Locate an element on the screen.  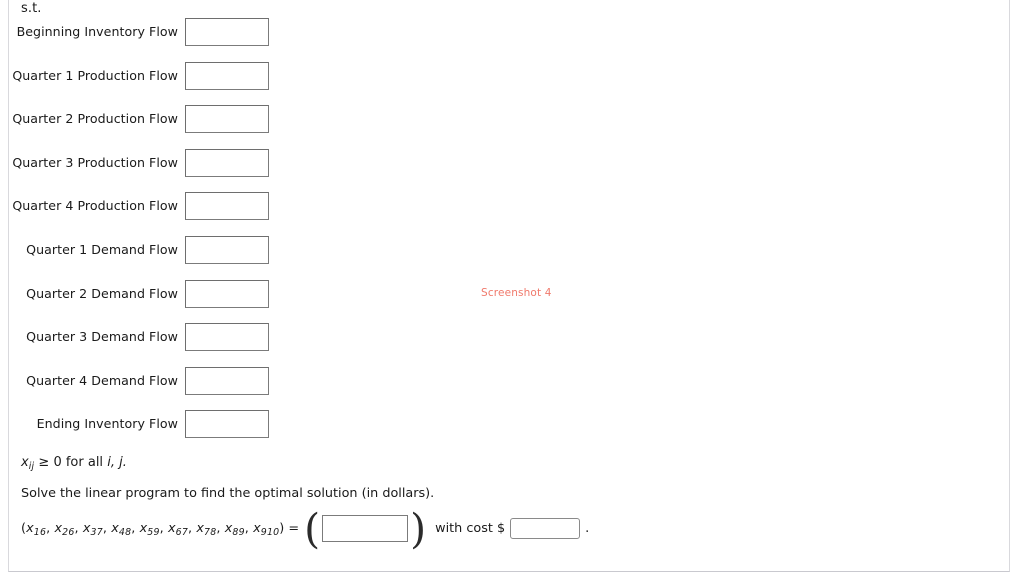
equals-sign: = is located at coordinates (294, 528).